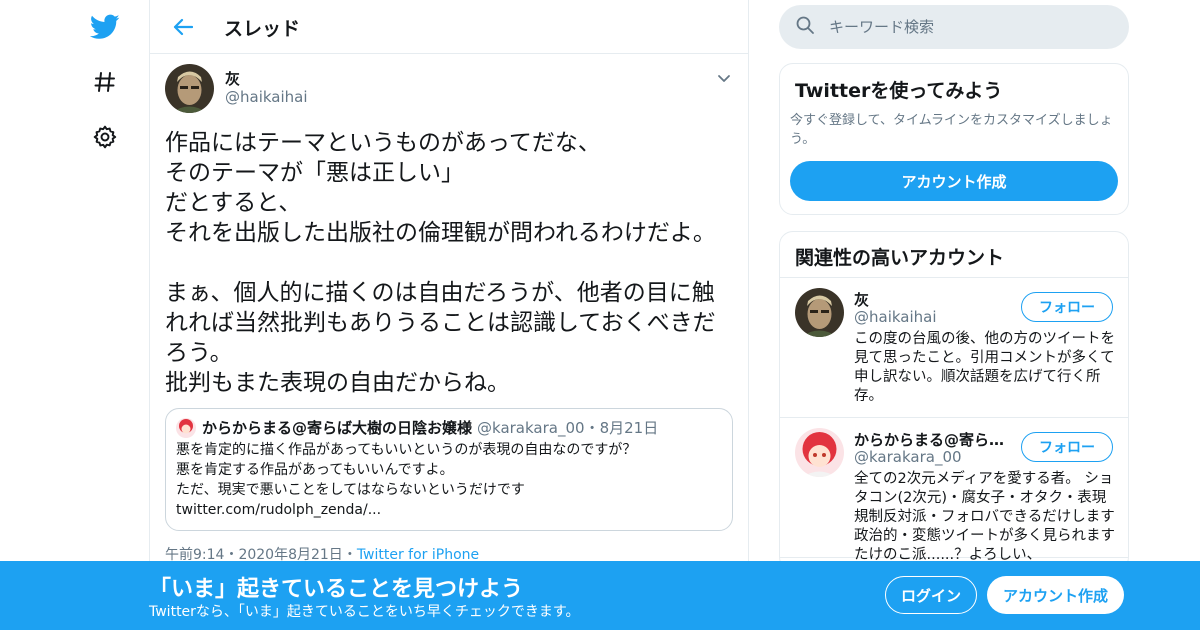 Image resolution: width=1200 pixels, height=630 pixels. Describe the element at coordinates (262, 29) in the screenshot. I see `page-title: スレッド` at that location.